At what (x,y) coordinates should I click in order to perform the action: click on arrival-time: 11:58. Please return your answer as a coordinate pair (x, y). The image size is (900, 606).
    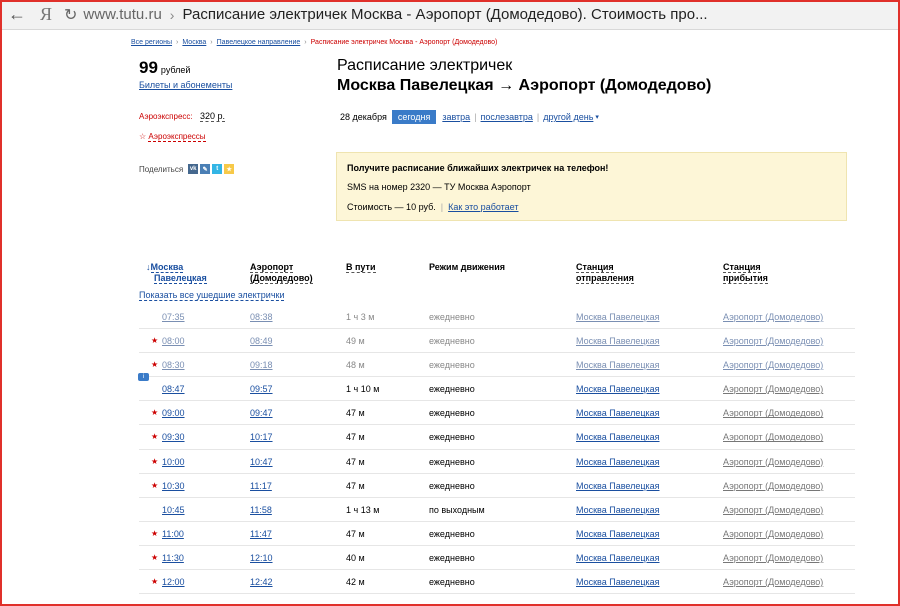
    Looking at the image, I should click on (261, 510).